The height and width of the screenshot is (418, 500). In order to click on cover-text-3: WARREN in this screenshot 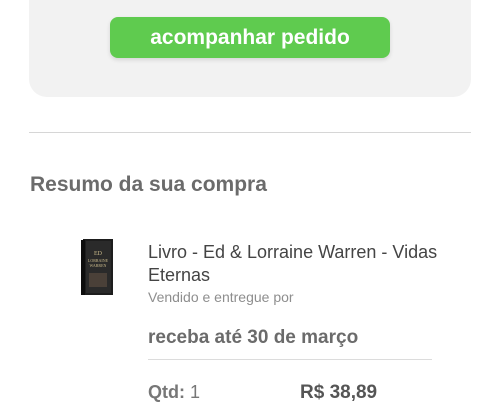, I will do `click(98, 265)`.